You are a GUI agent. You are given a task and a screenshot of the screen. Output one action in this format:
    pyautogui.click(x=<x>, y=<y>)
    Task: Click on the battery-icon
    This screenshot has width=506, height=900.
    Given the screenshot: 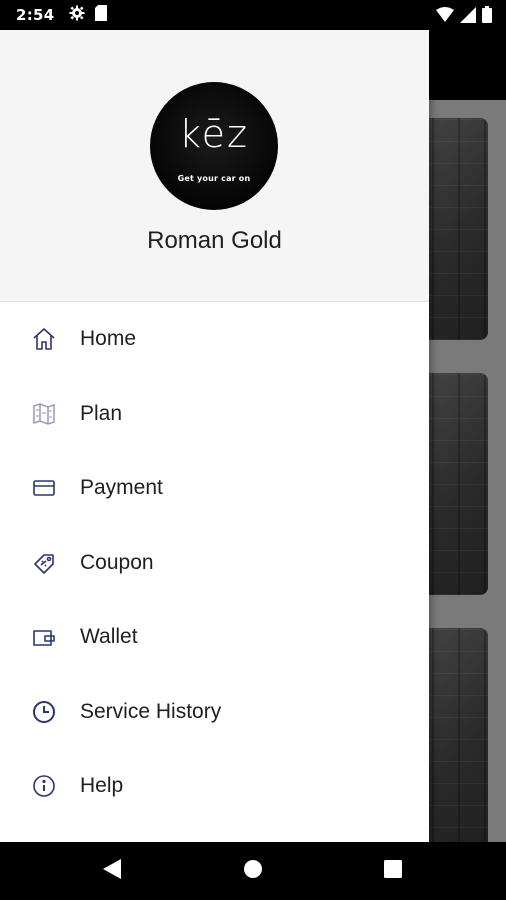 What is the action you would take?
    pyautogui.click(x=487, y=16)
    